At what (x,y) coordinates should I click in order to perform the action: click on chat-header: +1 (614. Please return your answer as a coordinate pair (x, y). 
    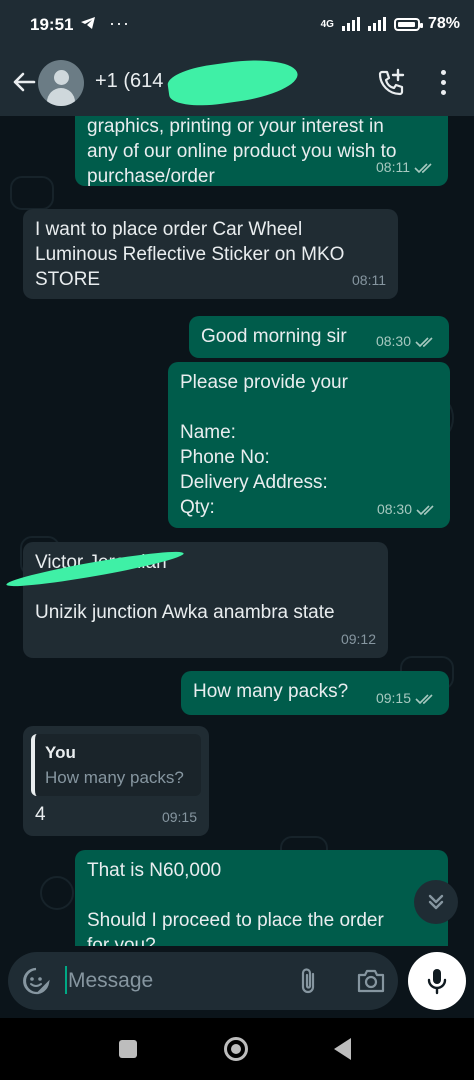
    Looking at the image, I should click on (237, 83).